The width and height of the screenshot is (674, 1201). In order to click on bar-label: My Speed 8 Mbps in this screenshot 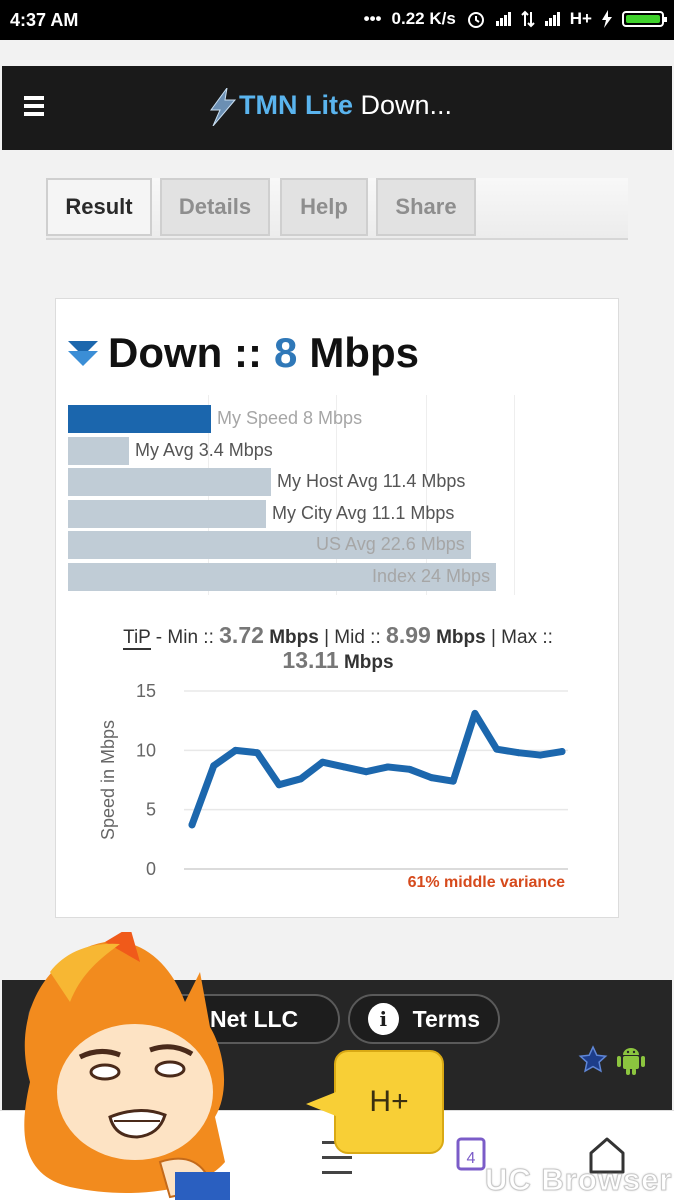, I will do `click(290, 418)`.